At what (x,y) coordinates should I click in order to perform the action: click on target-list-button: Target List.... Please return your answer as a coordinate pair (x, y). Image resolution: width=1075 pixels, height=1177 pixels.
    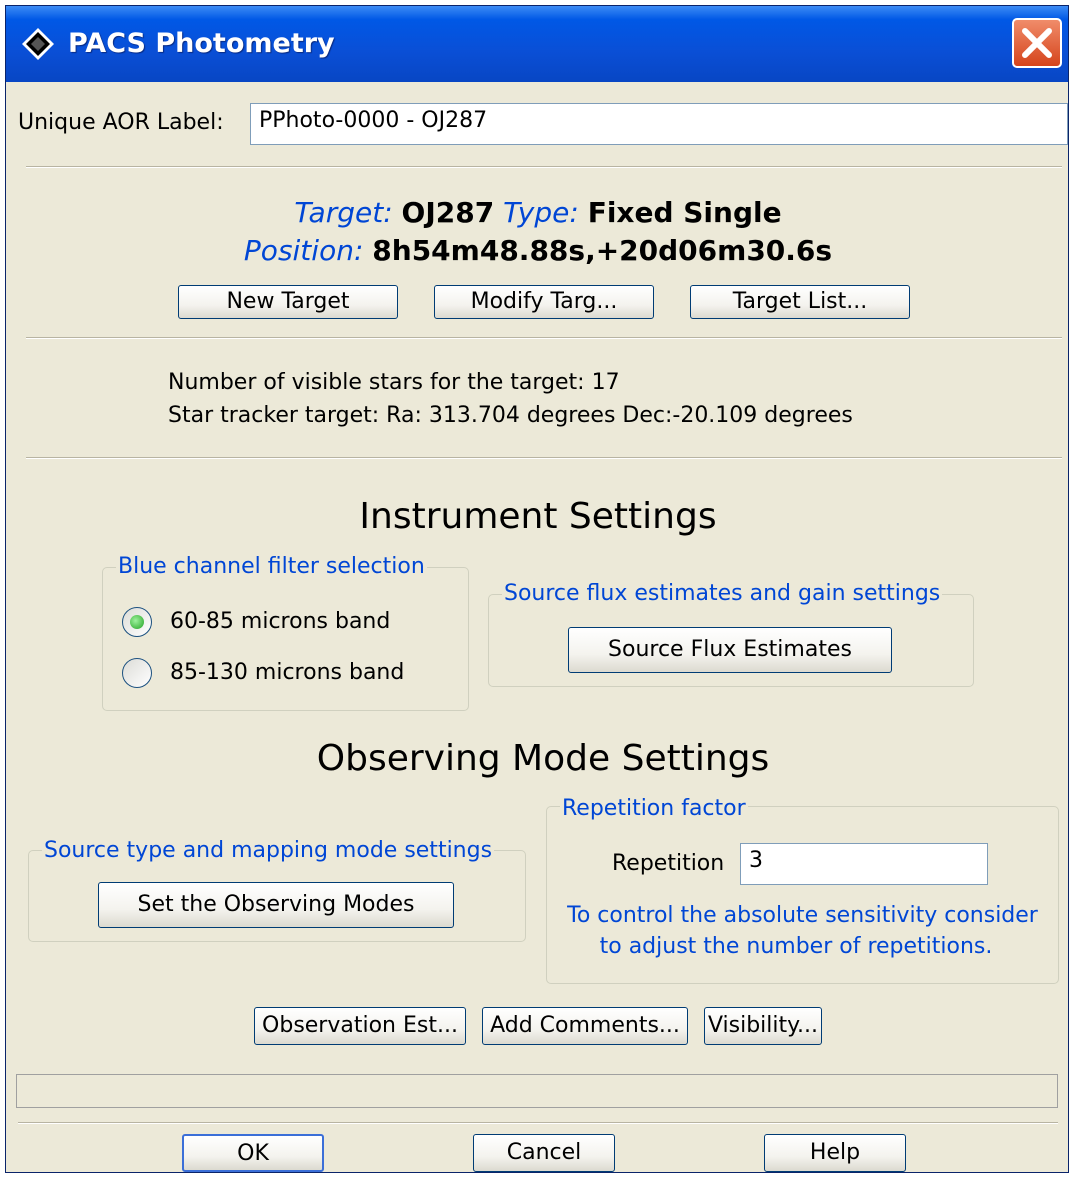
    Looking at the image, I should click on (800, 302).